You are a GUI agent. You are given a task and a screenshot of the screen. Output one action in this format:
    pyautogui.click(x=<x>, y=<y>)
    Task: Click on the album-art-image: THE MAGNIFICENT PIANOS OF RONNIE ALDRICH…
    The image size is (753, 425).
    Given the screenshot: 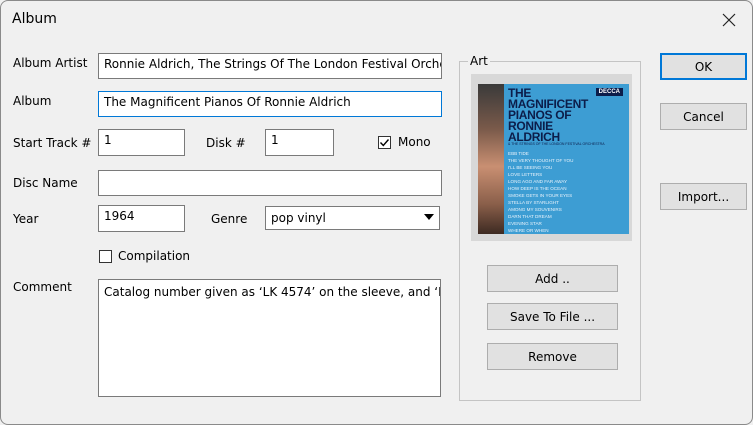 What is the action you would take?
    pyautogui.click(x=551, y=157)
    